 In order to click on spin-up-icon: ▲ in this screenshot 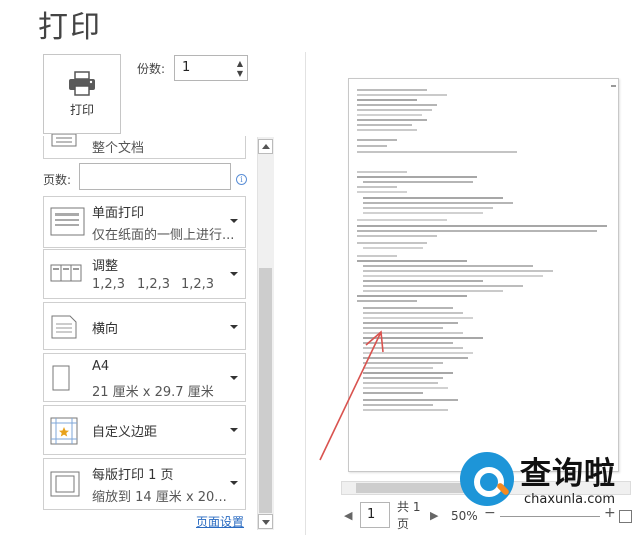, I will do `click(240, 64)`.